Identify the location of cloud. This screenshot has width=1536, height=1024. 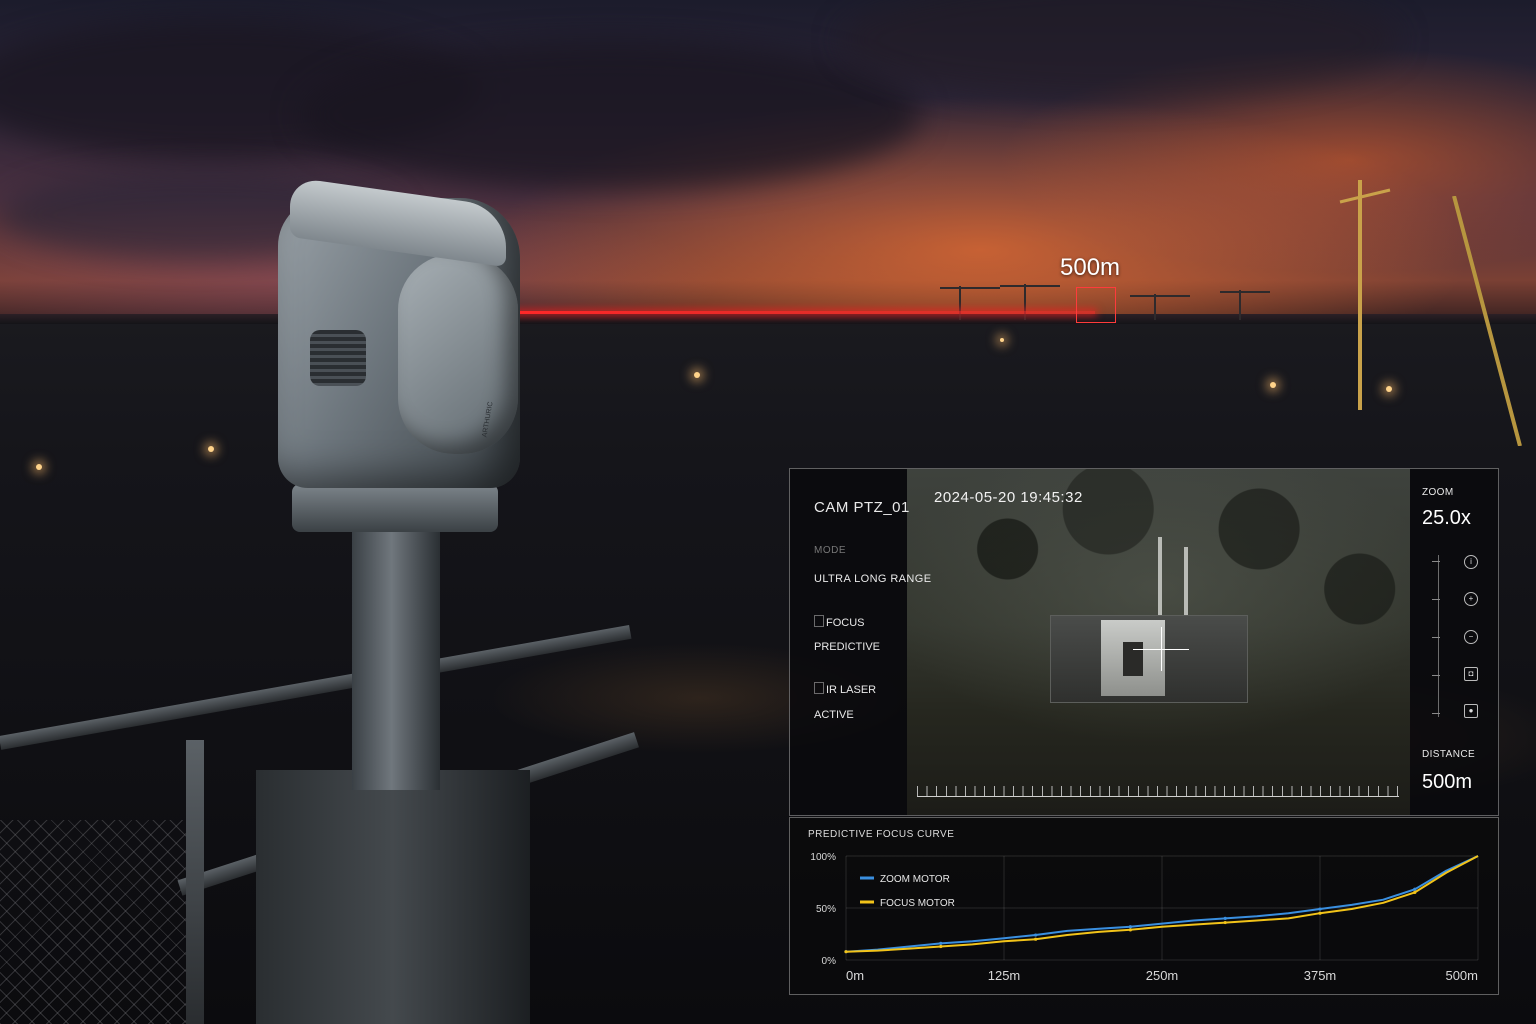
(610, 115).